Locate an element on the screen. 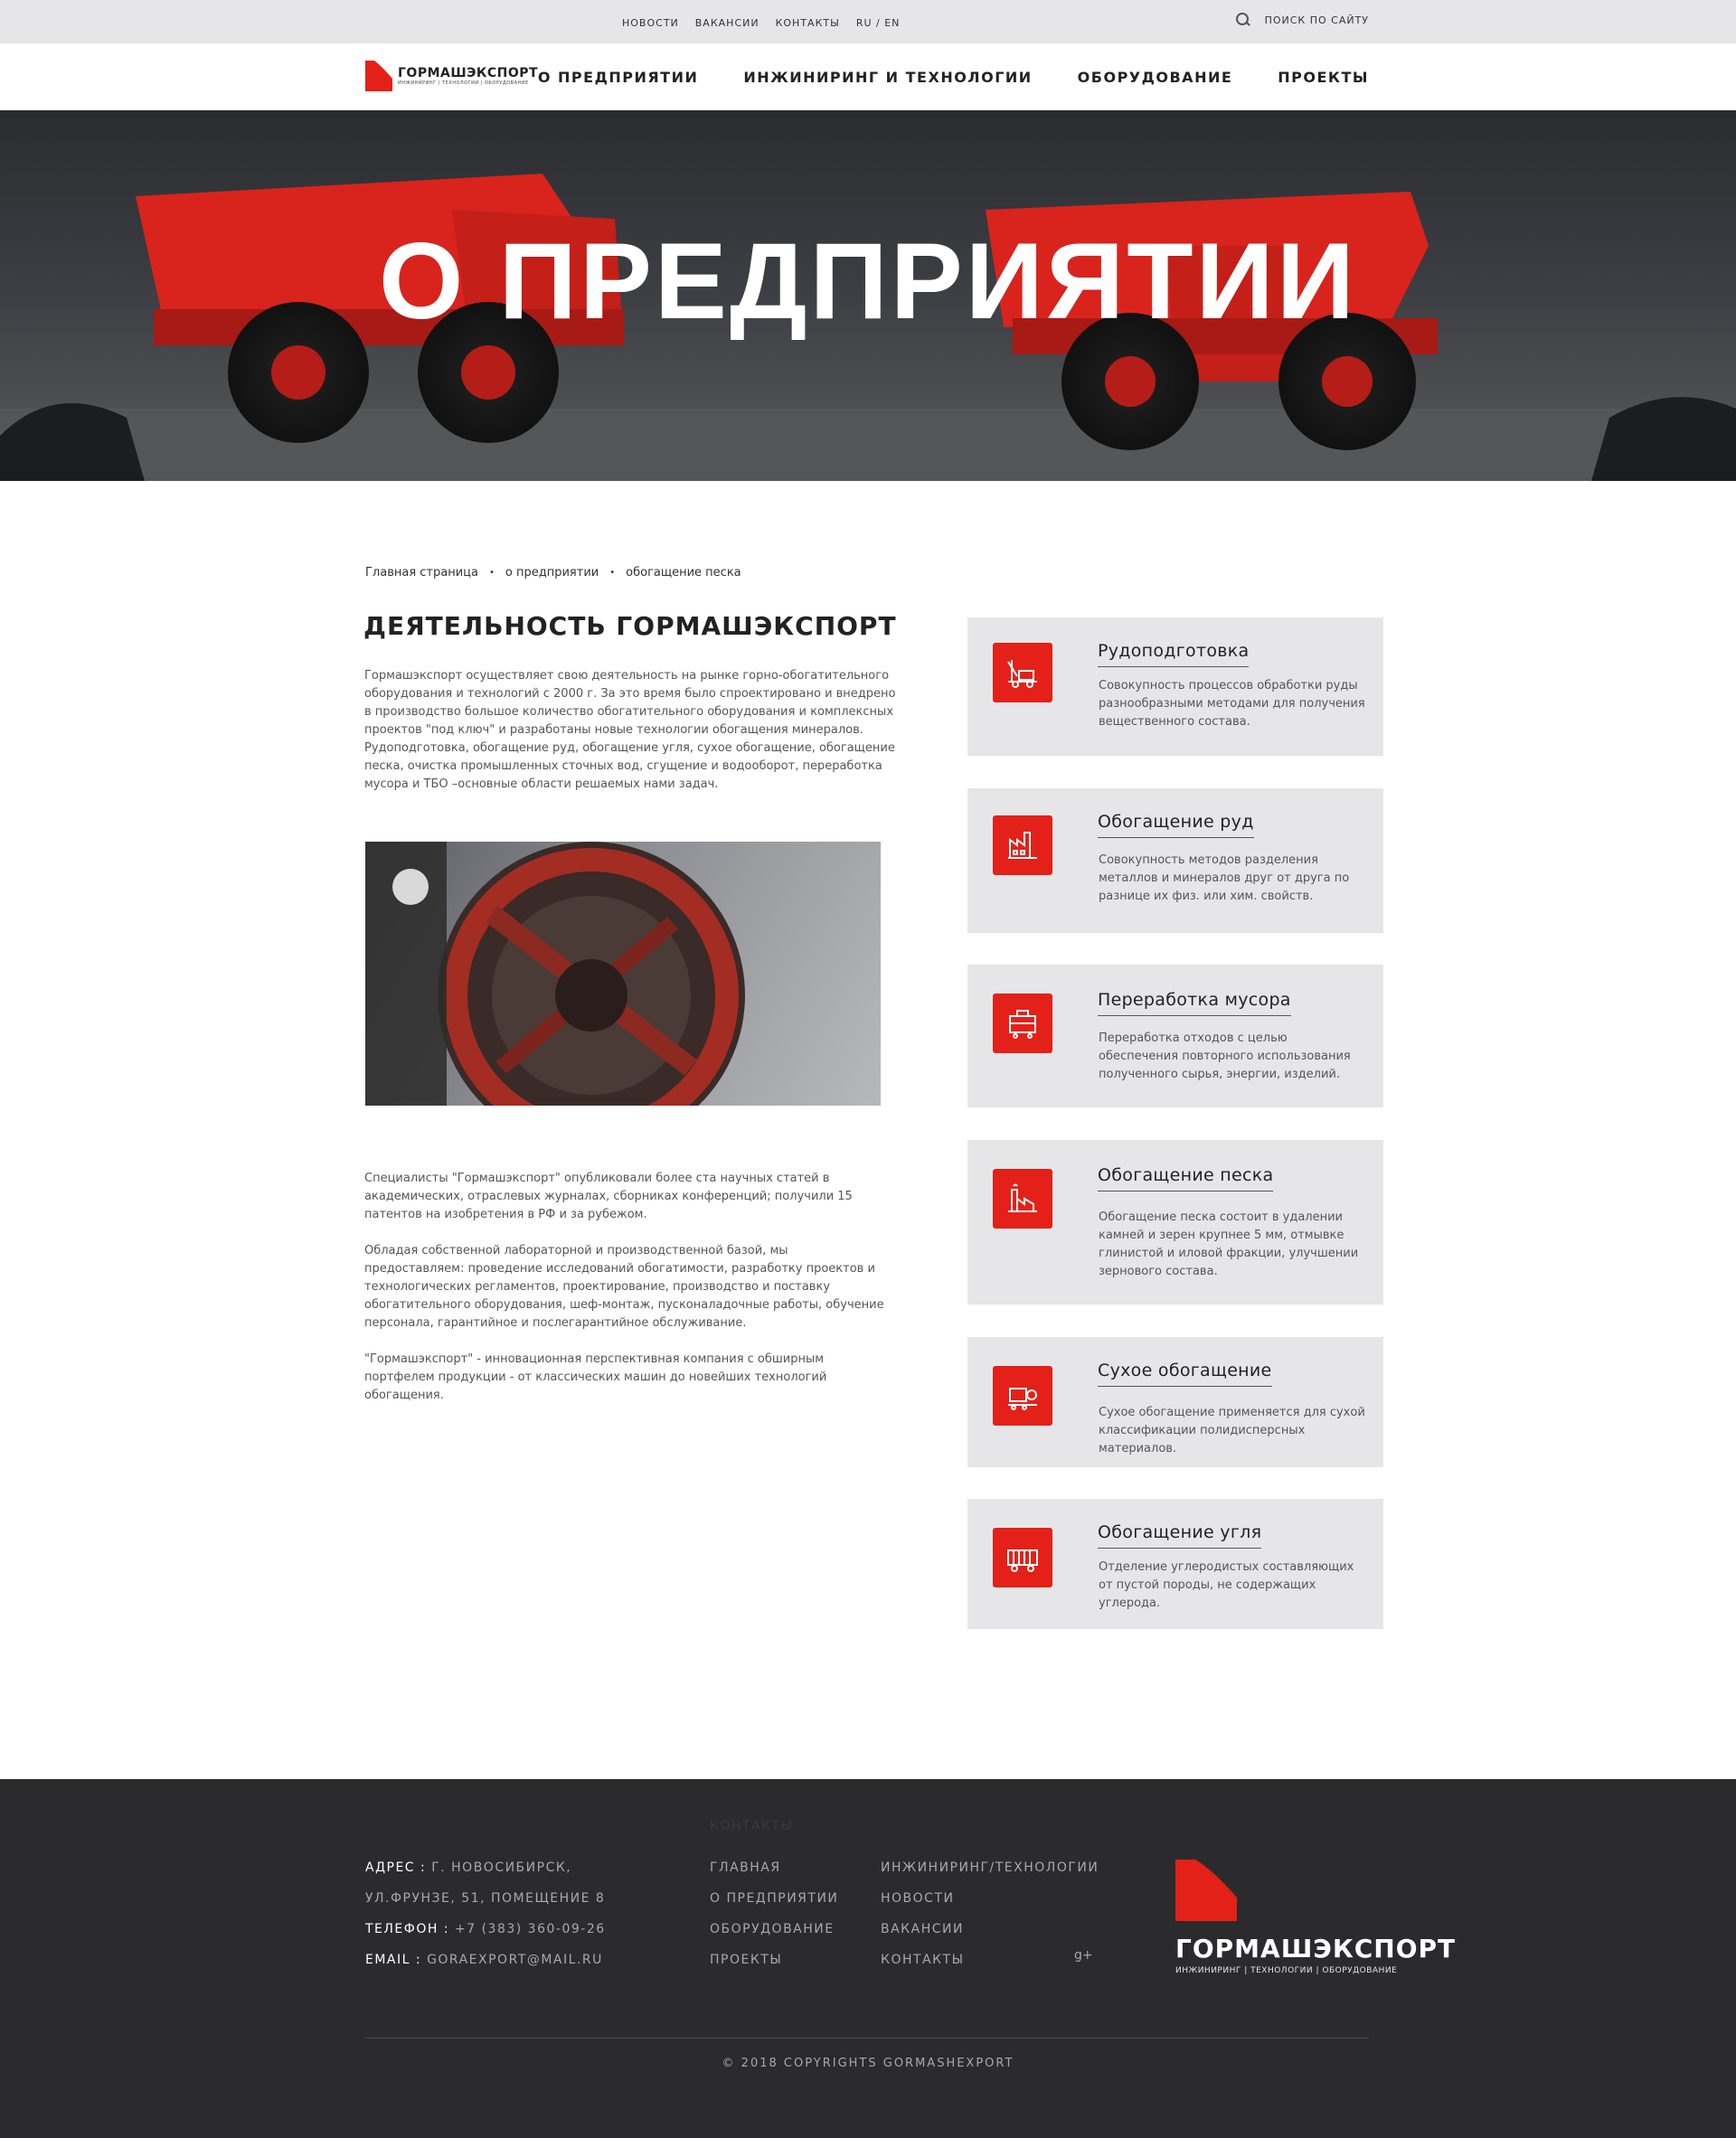 Image resolution: width=1736 pixels, height=2138 pixels. footer-email: EMAIL : GORAEXPORT@MAIL.RU is located at coordinates (486, 1960).